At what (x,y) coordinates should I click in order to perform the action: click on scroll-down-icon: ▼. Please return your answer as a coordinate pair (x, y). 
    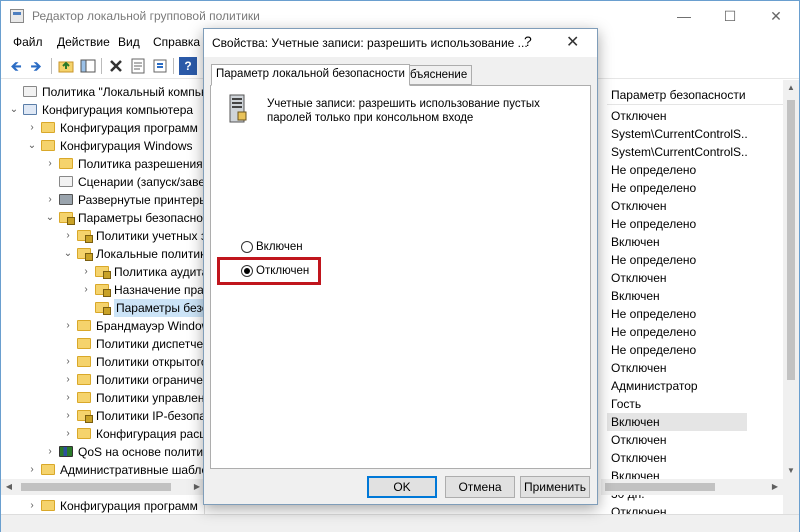
    Looking at the image, I should click on (791, 471).